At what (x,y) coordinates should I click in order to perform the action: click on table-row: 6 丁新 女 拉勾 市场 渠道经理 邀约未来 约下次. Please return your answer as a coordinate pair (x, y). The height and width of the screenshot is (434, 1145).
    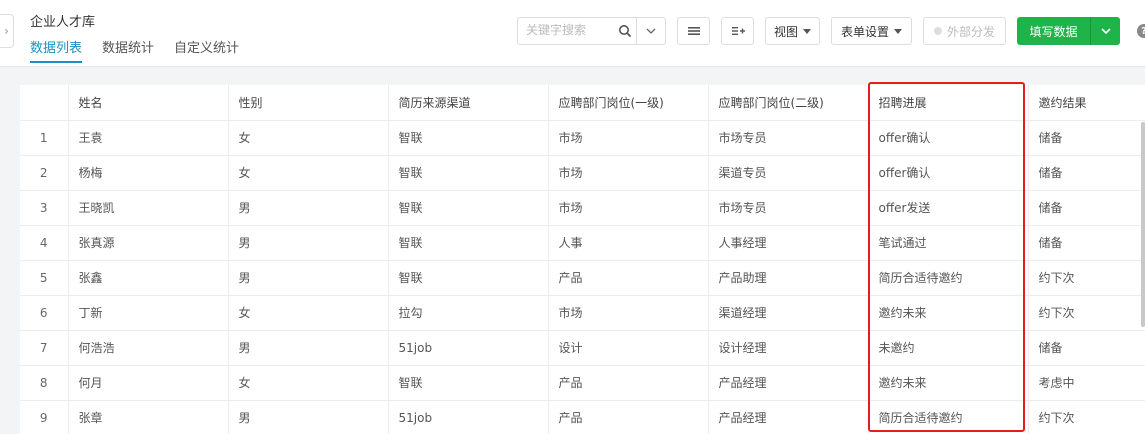
    Looking at the image, I should click on (582, 313).